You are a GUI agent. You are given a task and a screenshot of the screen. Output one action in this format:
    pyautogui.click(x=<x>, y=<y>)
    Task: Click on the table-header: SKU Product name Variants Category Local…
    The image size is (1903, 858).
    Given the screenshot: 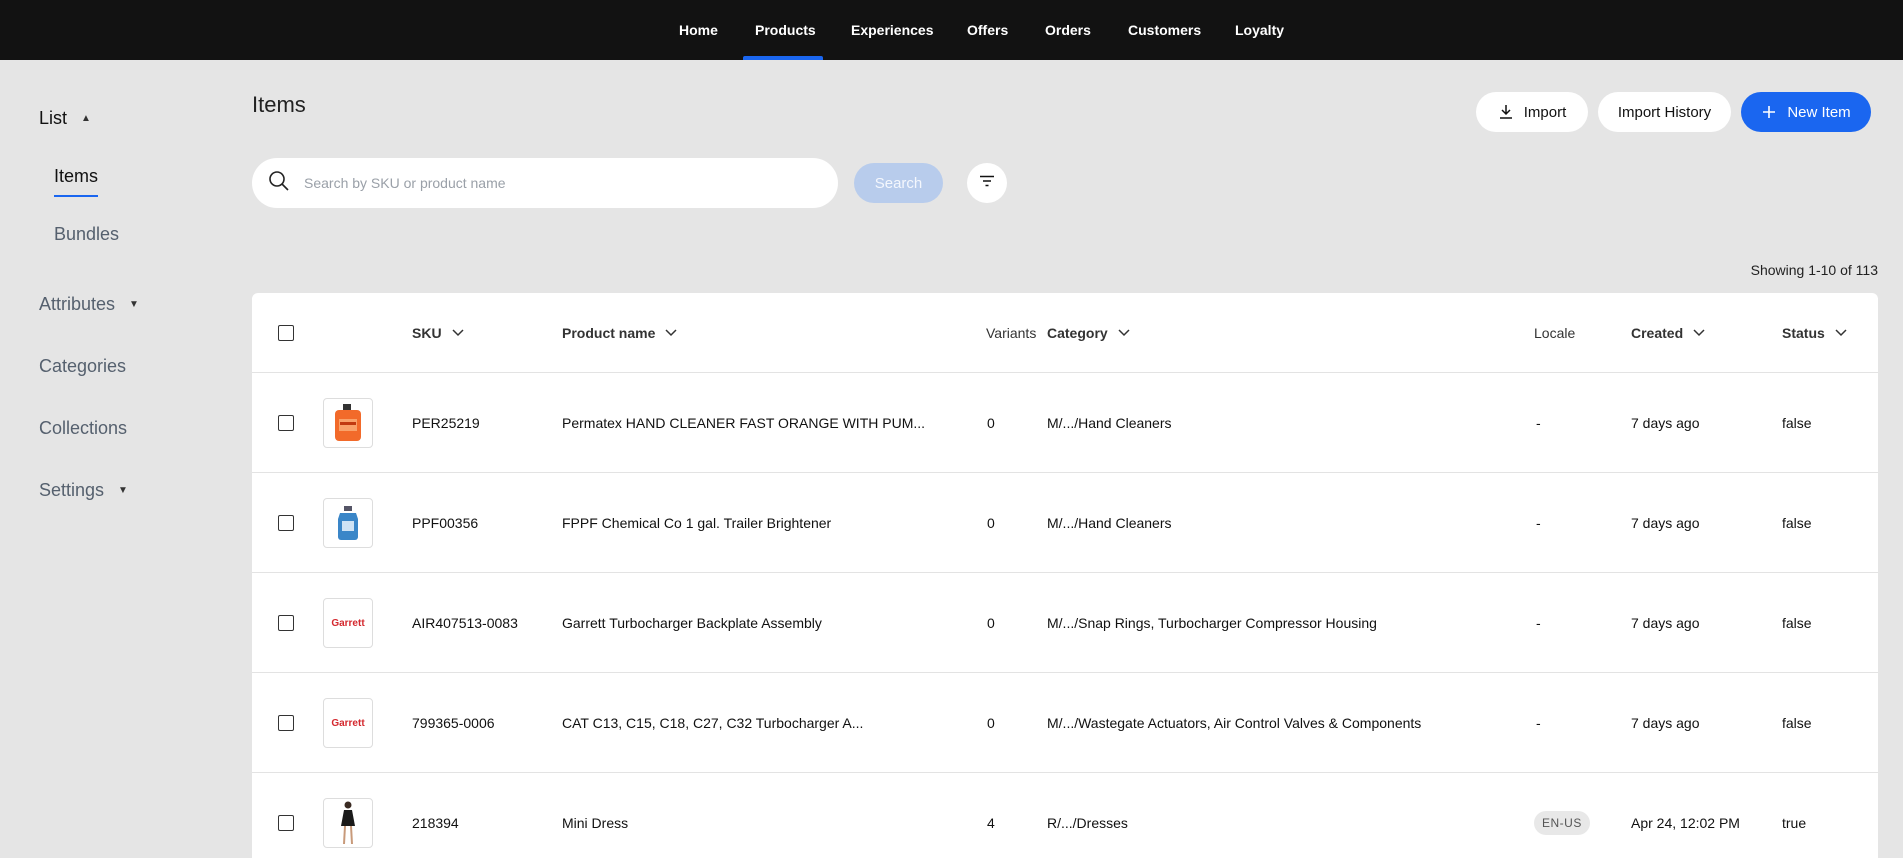 What is the action you would take?
    pyautogui.click(x=1065, y=333)
    